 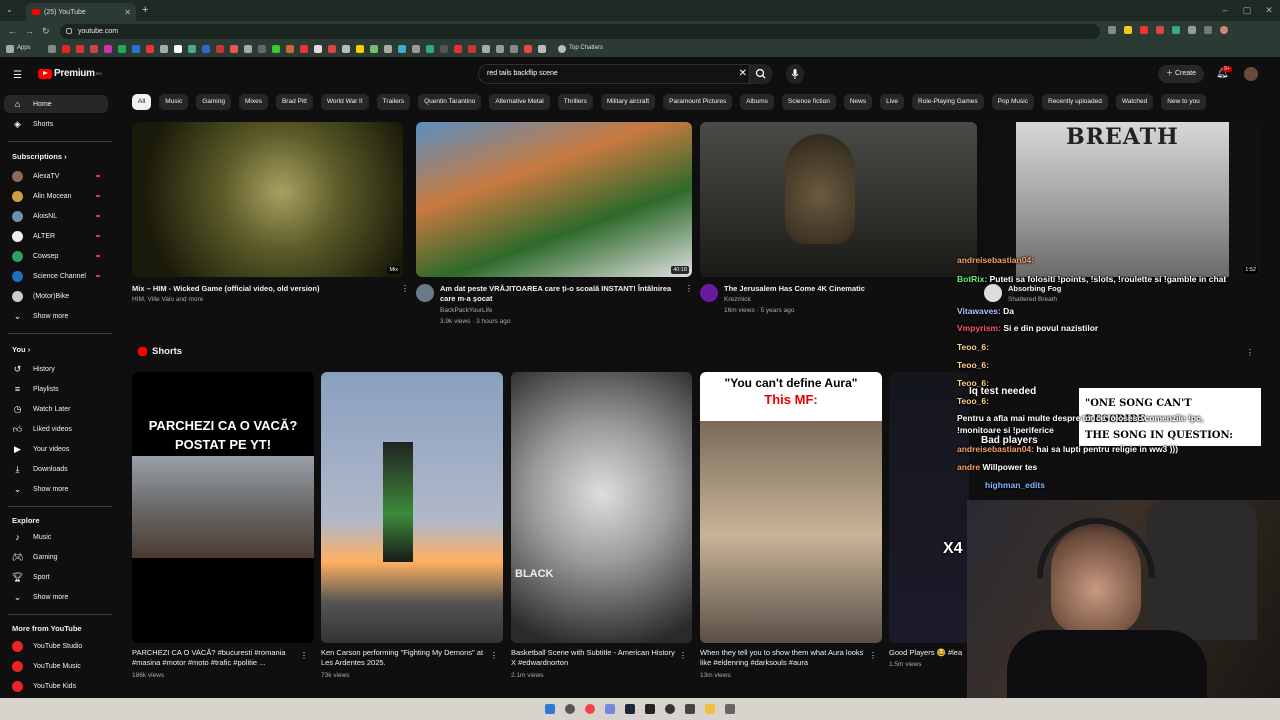 I want to click on tab-search-icon: ⌄, so click(x=9, y=9).